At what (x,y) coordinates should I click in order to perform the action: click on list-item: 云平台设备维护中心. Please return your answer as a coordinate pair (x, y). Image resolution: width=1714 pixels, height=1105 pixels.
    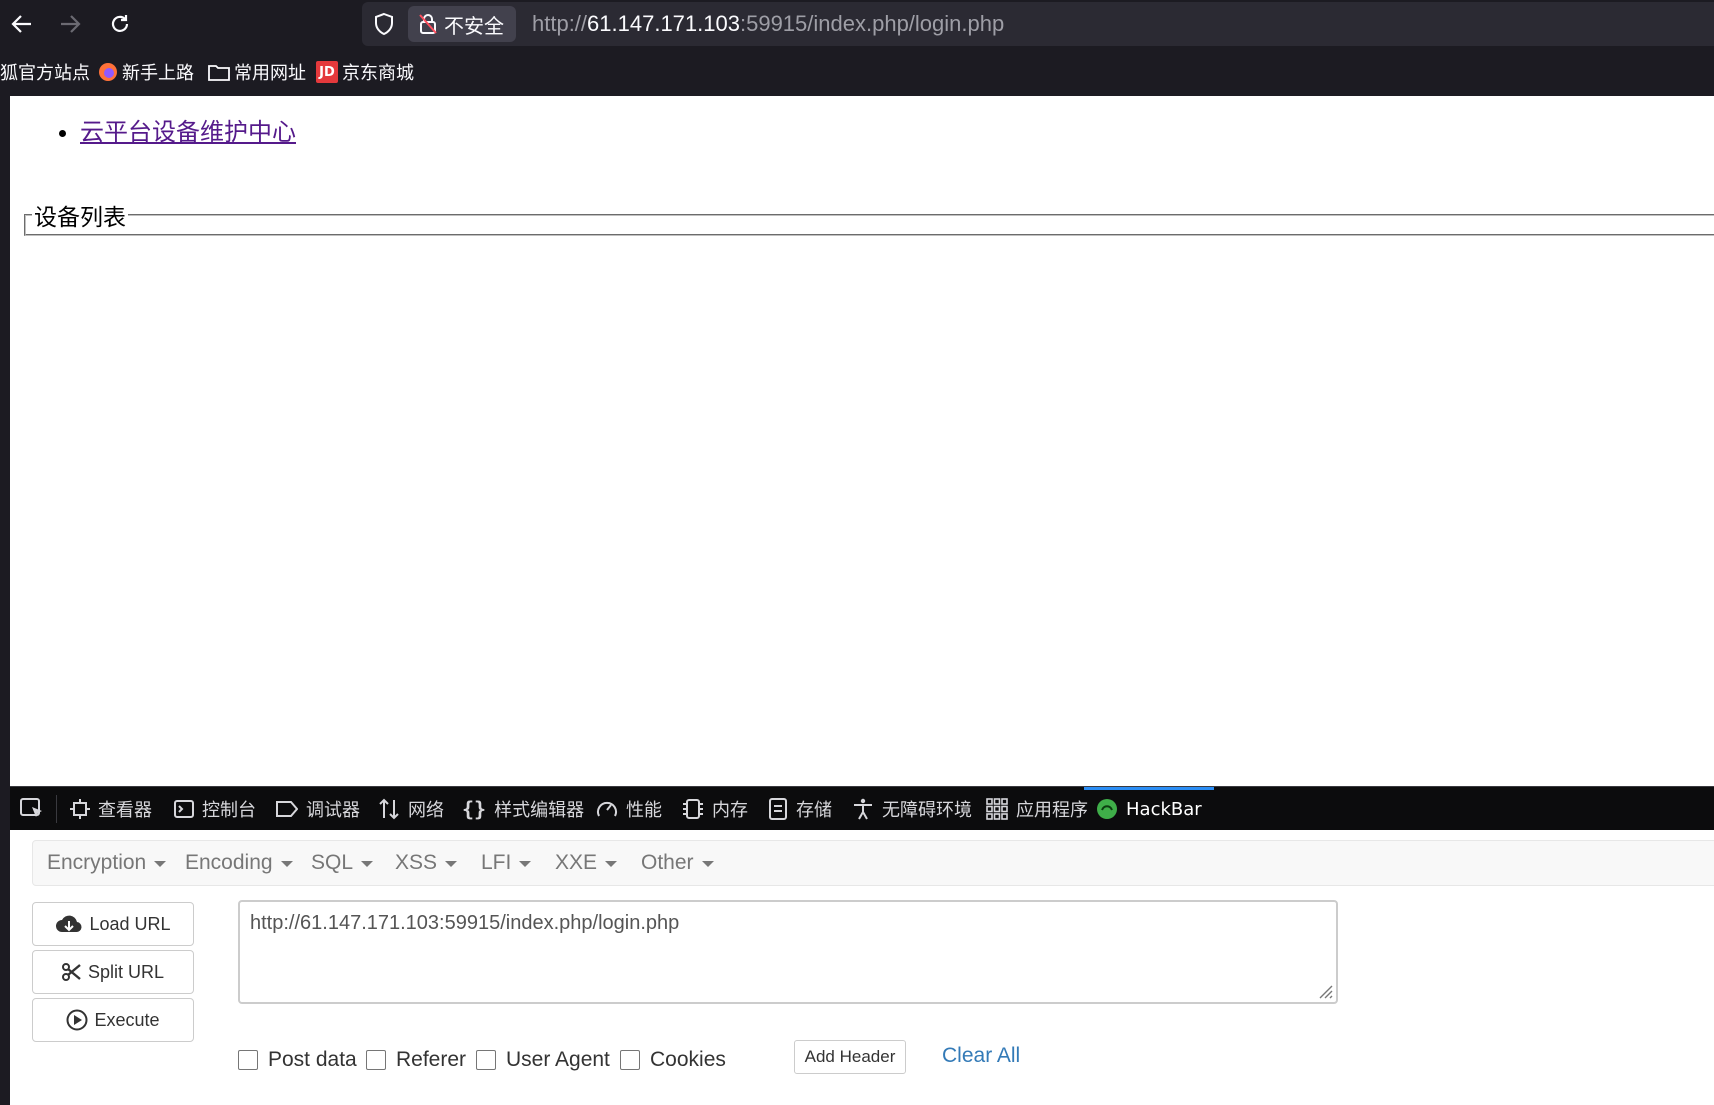
    Looking at the image, I should click on (188, 129).